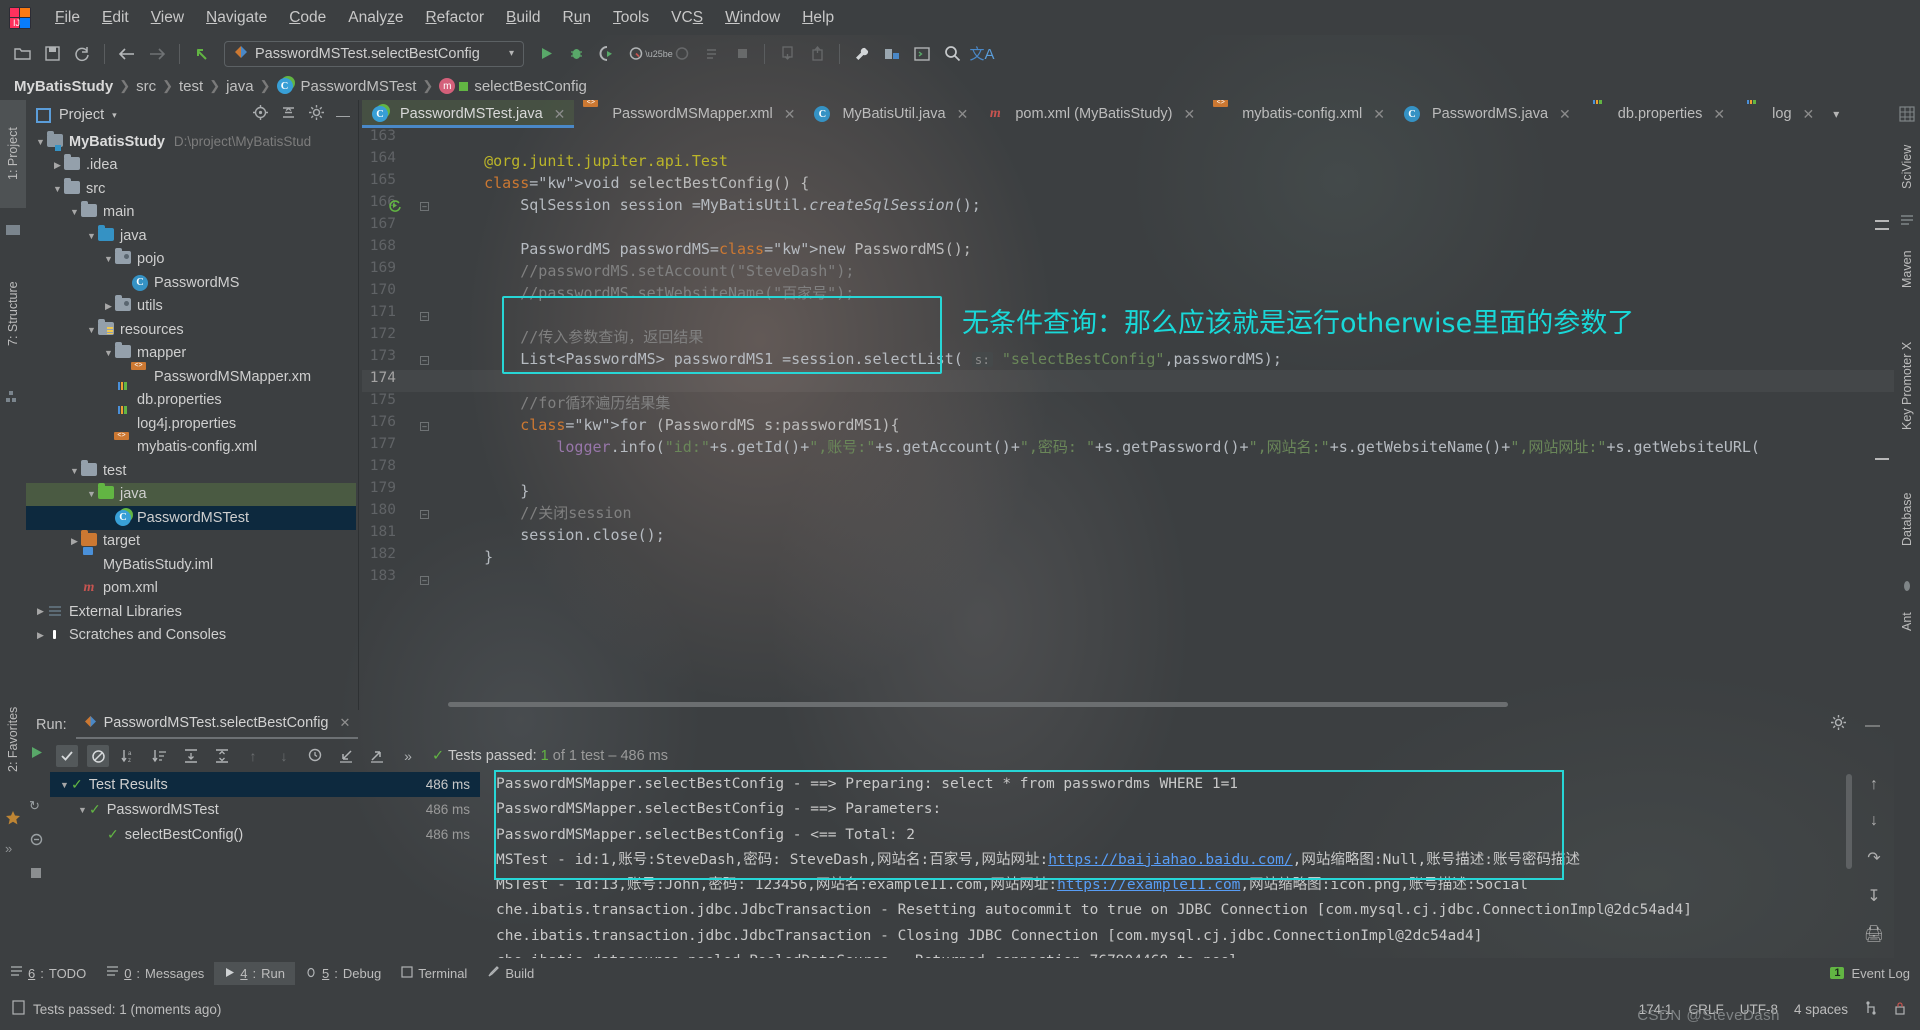 This screenshot has height=1030, width=1920. Describe the element at coordinates (67, 18) in the screenshot. I see `menu-item-file: File` at that location.